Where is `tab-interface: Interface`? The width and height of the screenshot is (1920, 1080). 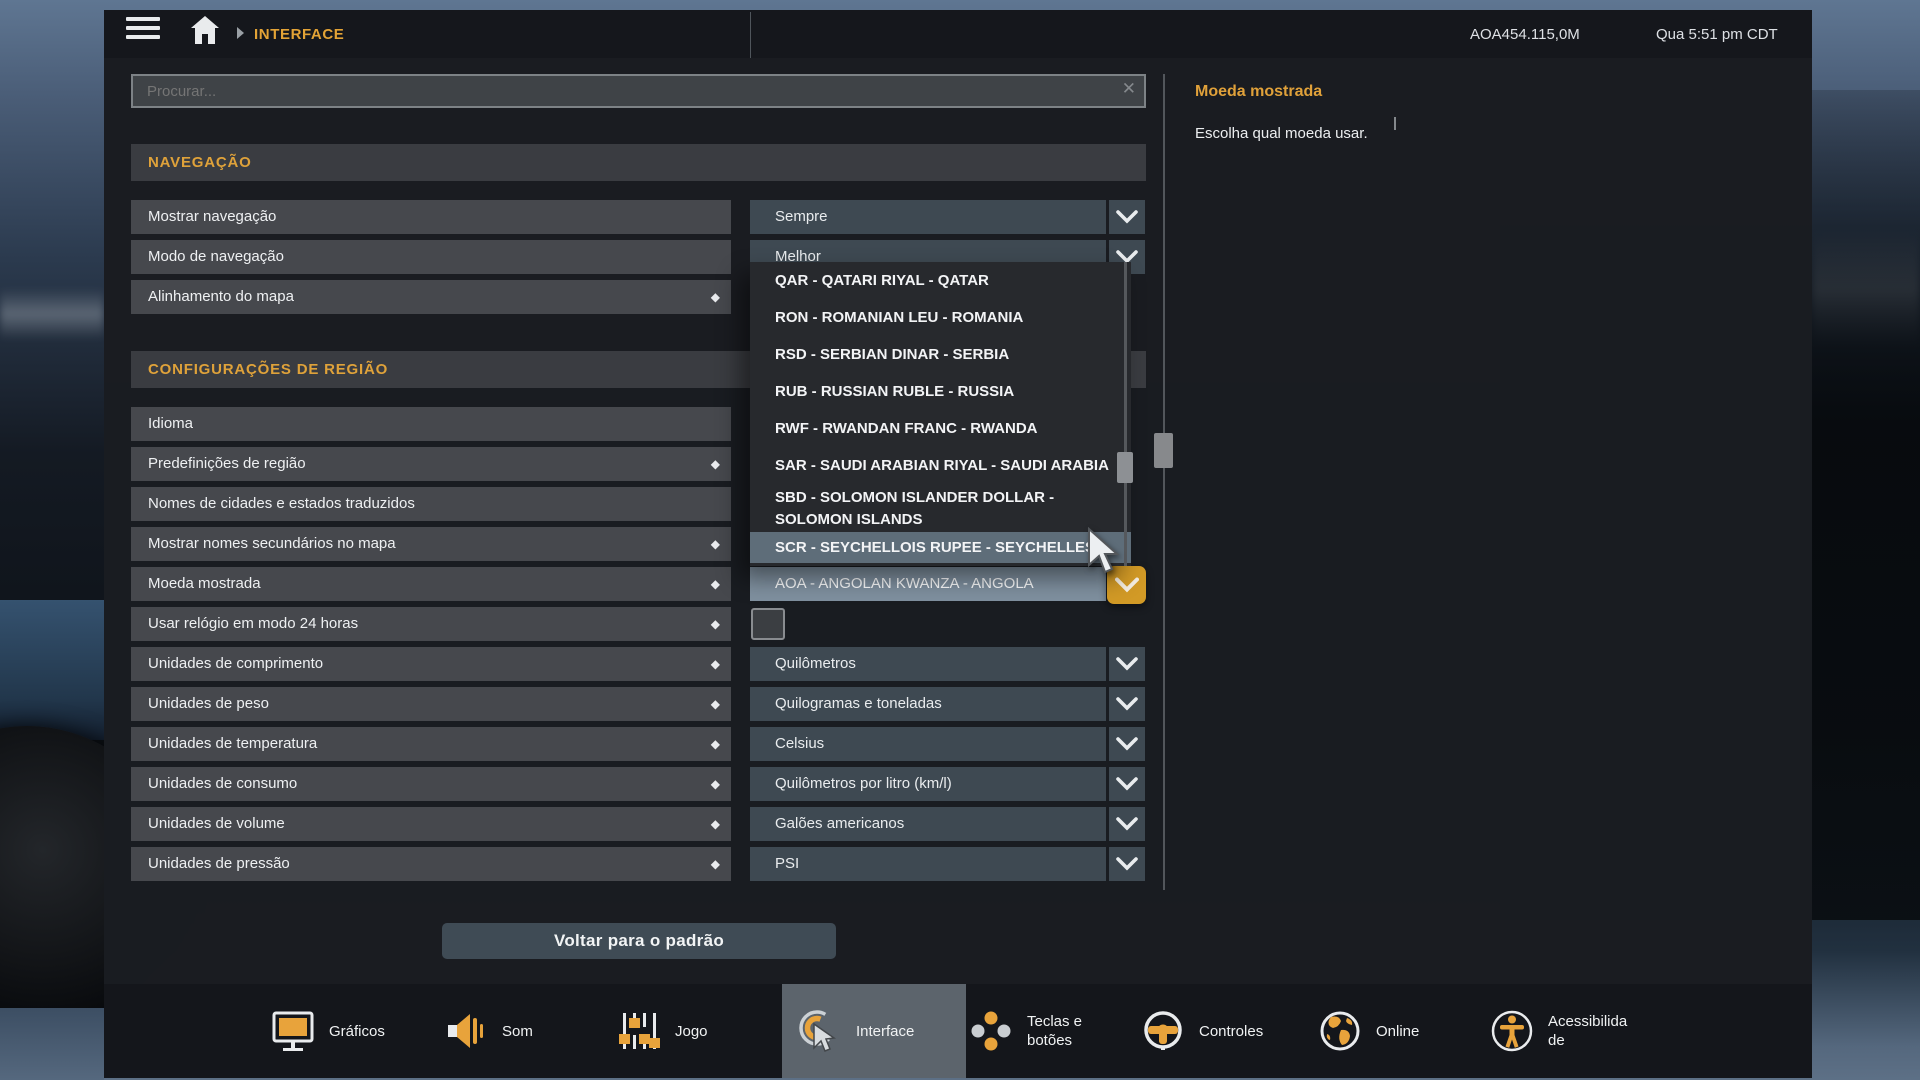
tab-interface: Interface is located at coordinates (855, 1031).